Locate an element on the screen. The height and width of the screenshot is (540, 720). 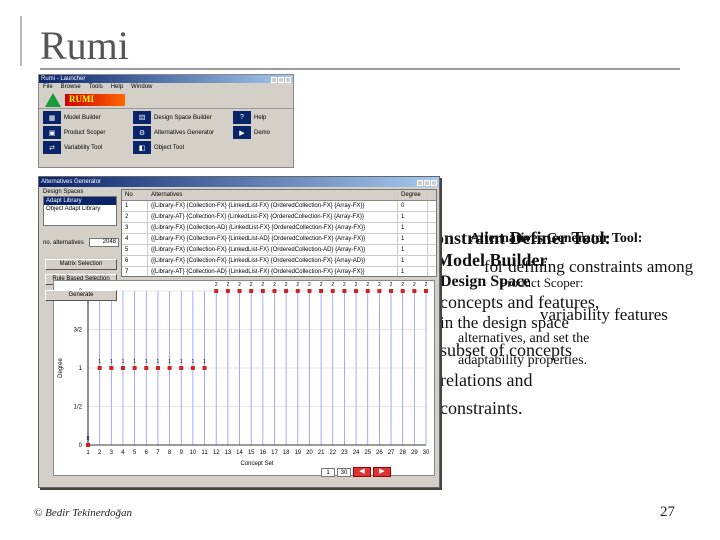
x-tick-label: 27 is located at coordinates (391, 453).